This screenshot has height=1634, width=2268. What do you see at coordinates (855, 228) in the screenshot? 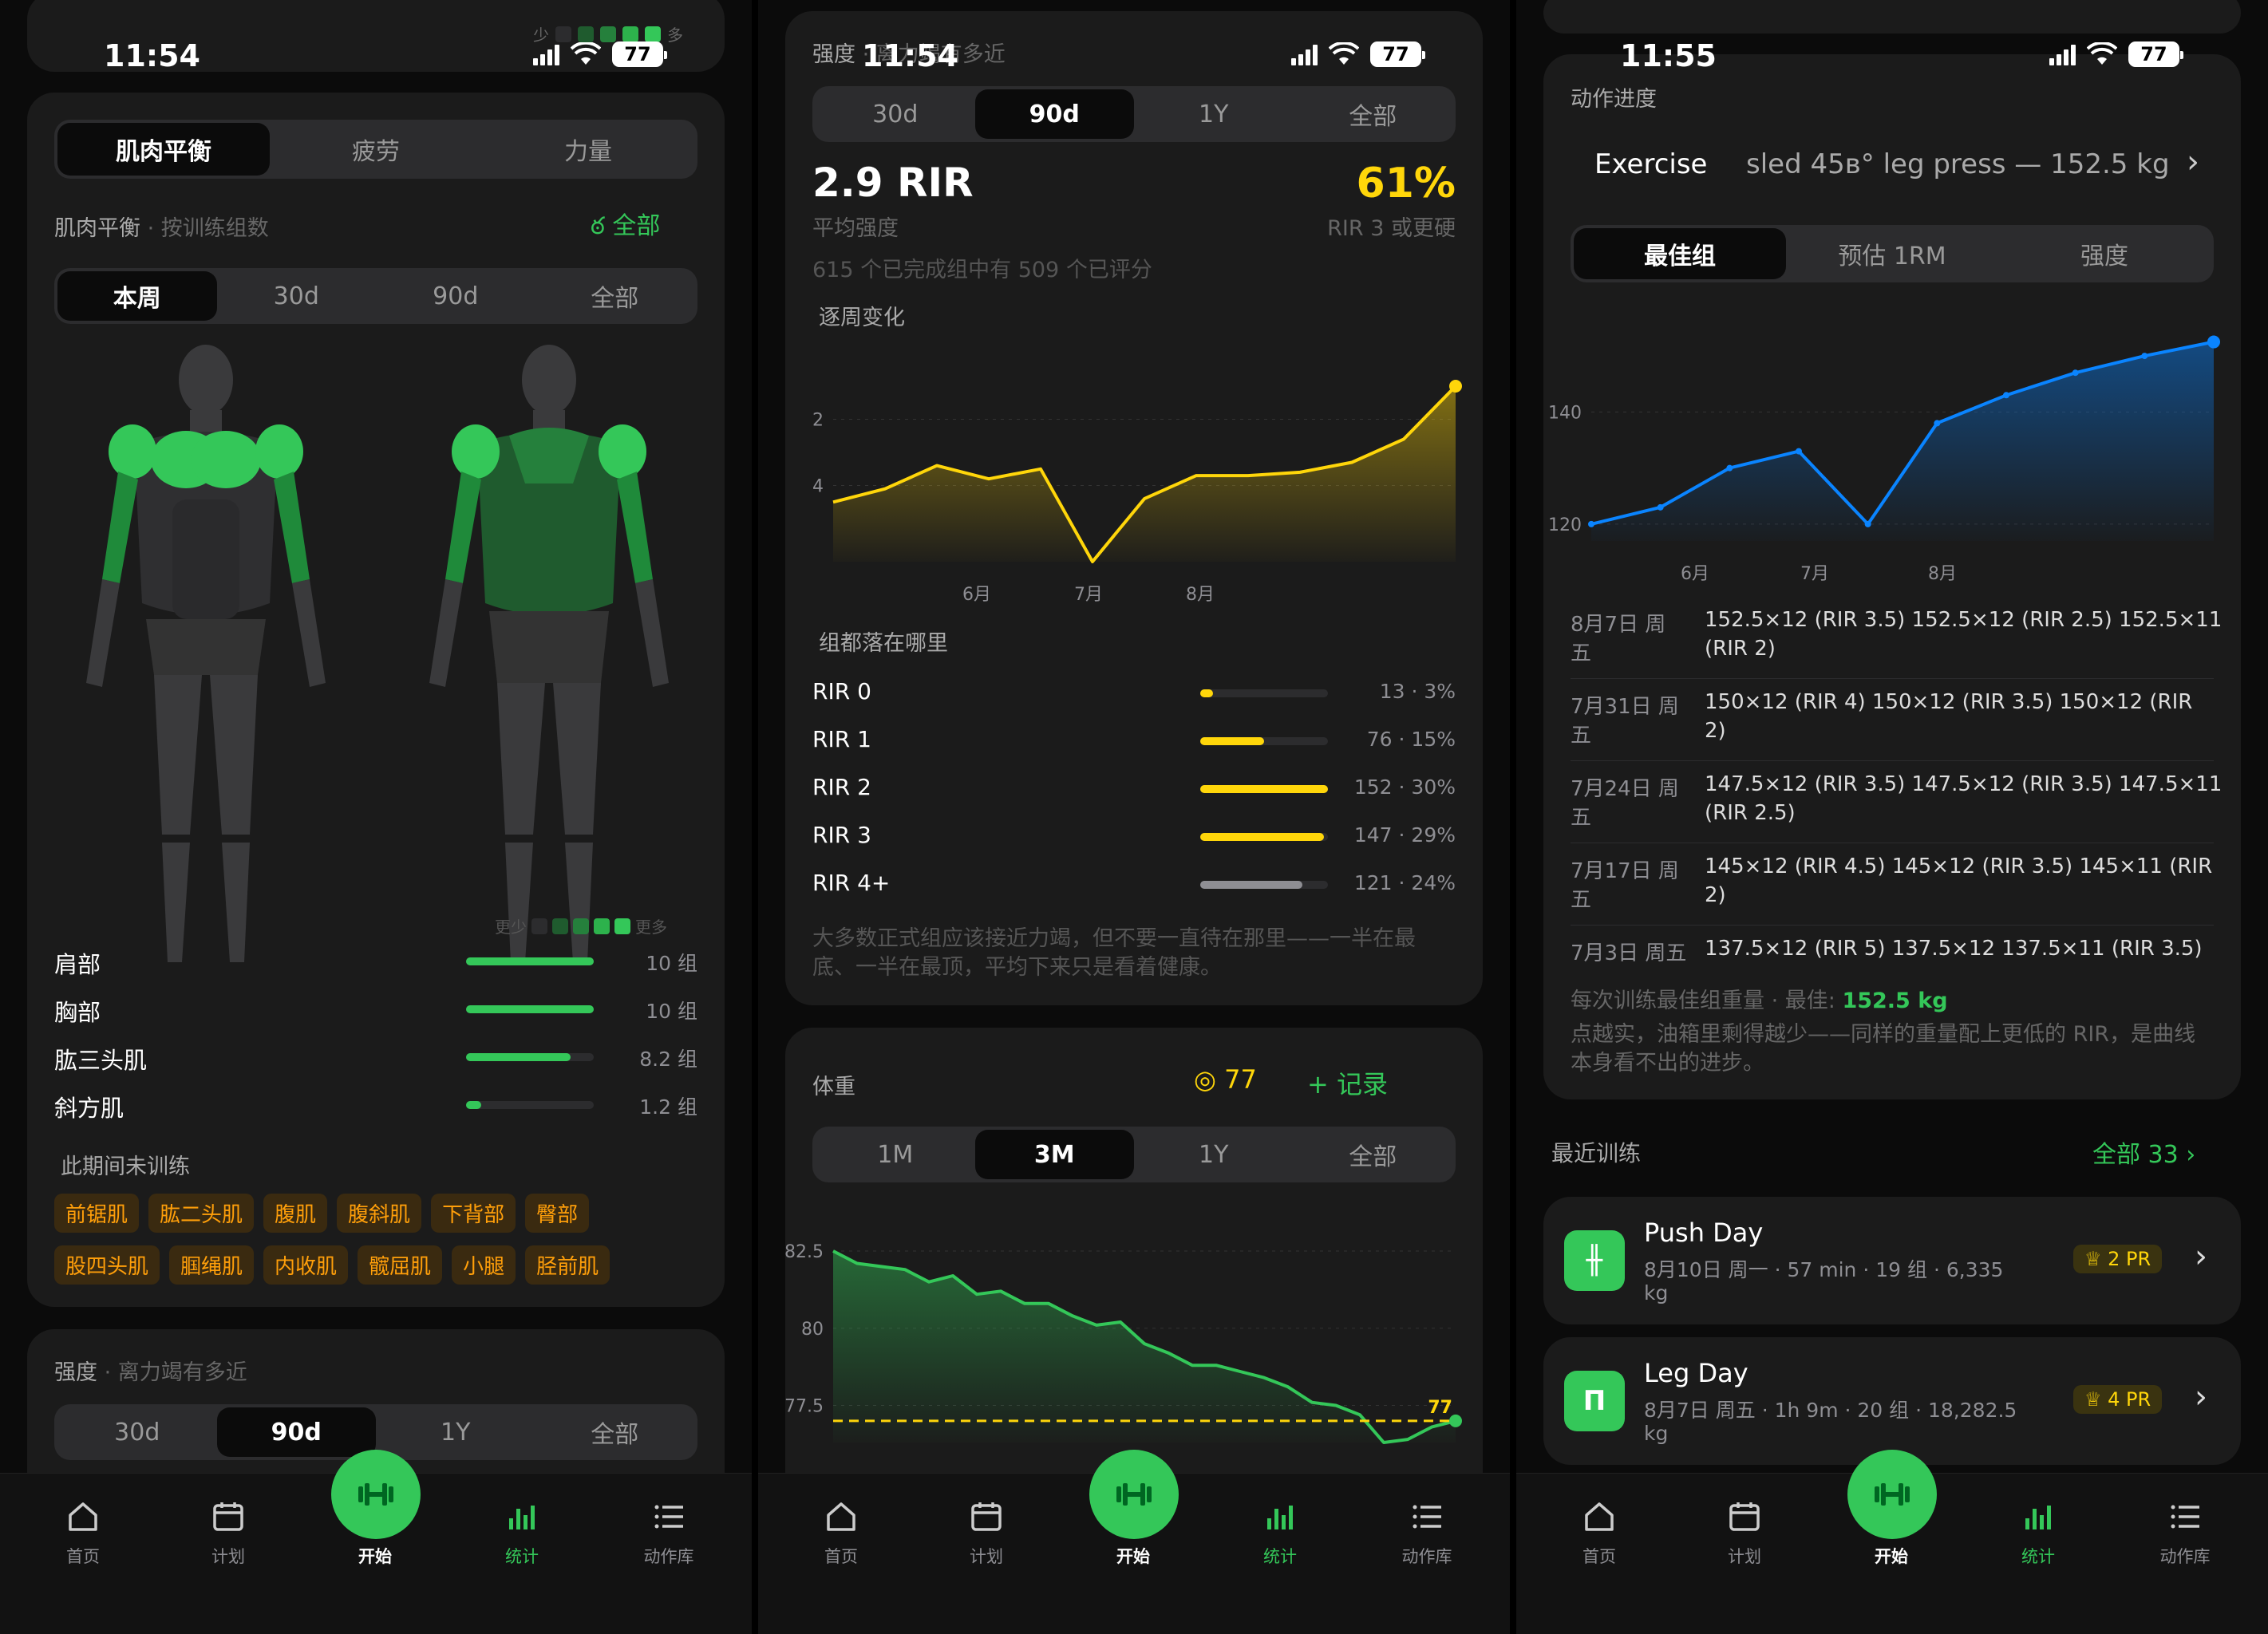
I see `avg-intensity-label: 平均强度` at bounding box center [855, 228].